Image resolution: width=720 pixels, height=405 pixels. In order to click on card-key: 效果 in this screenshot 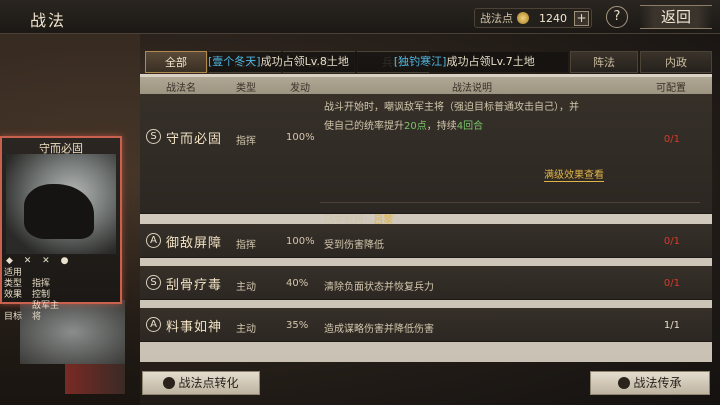, I will do `click(13, 295)`.